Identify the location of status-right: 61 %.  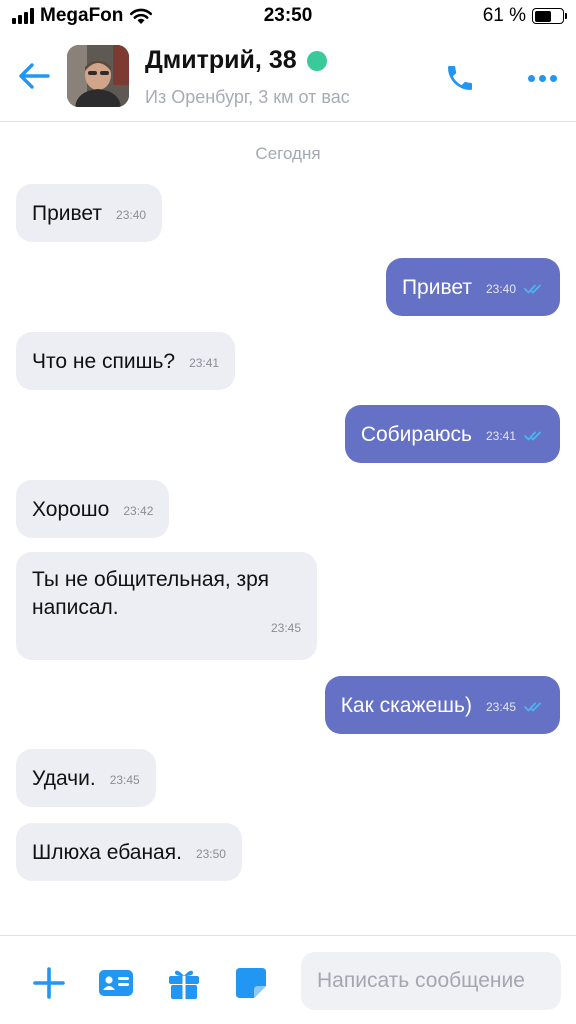
(524, 16).